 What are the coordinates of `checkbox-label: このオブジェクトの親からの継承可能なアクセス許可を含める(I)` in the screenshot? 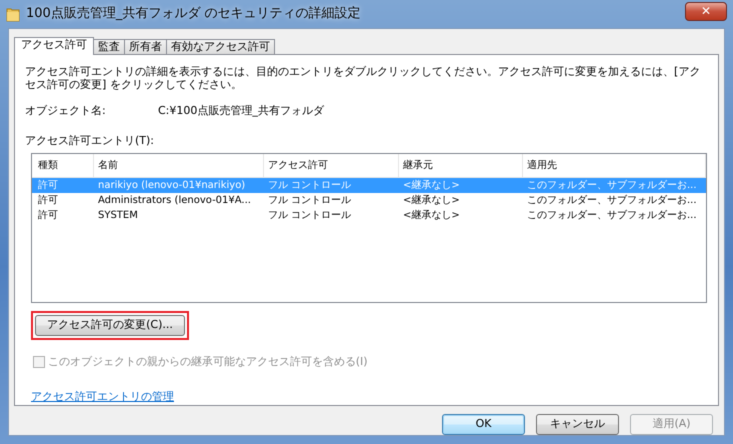 It's located at (208, 362).